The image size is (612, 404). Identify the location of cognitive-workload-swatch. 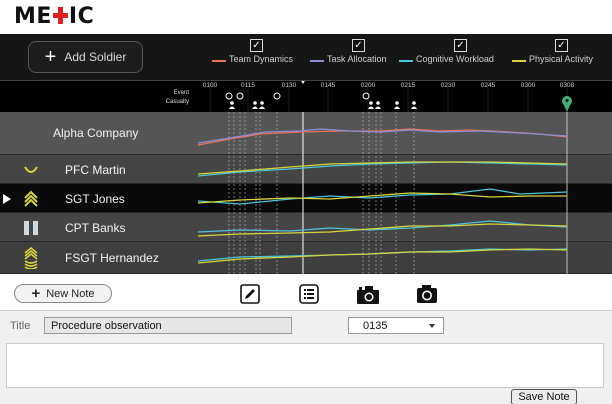
(406, 61).